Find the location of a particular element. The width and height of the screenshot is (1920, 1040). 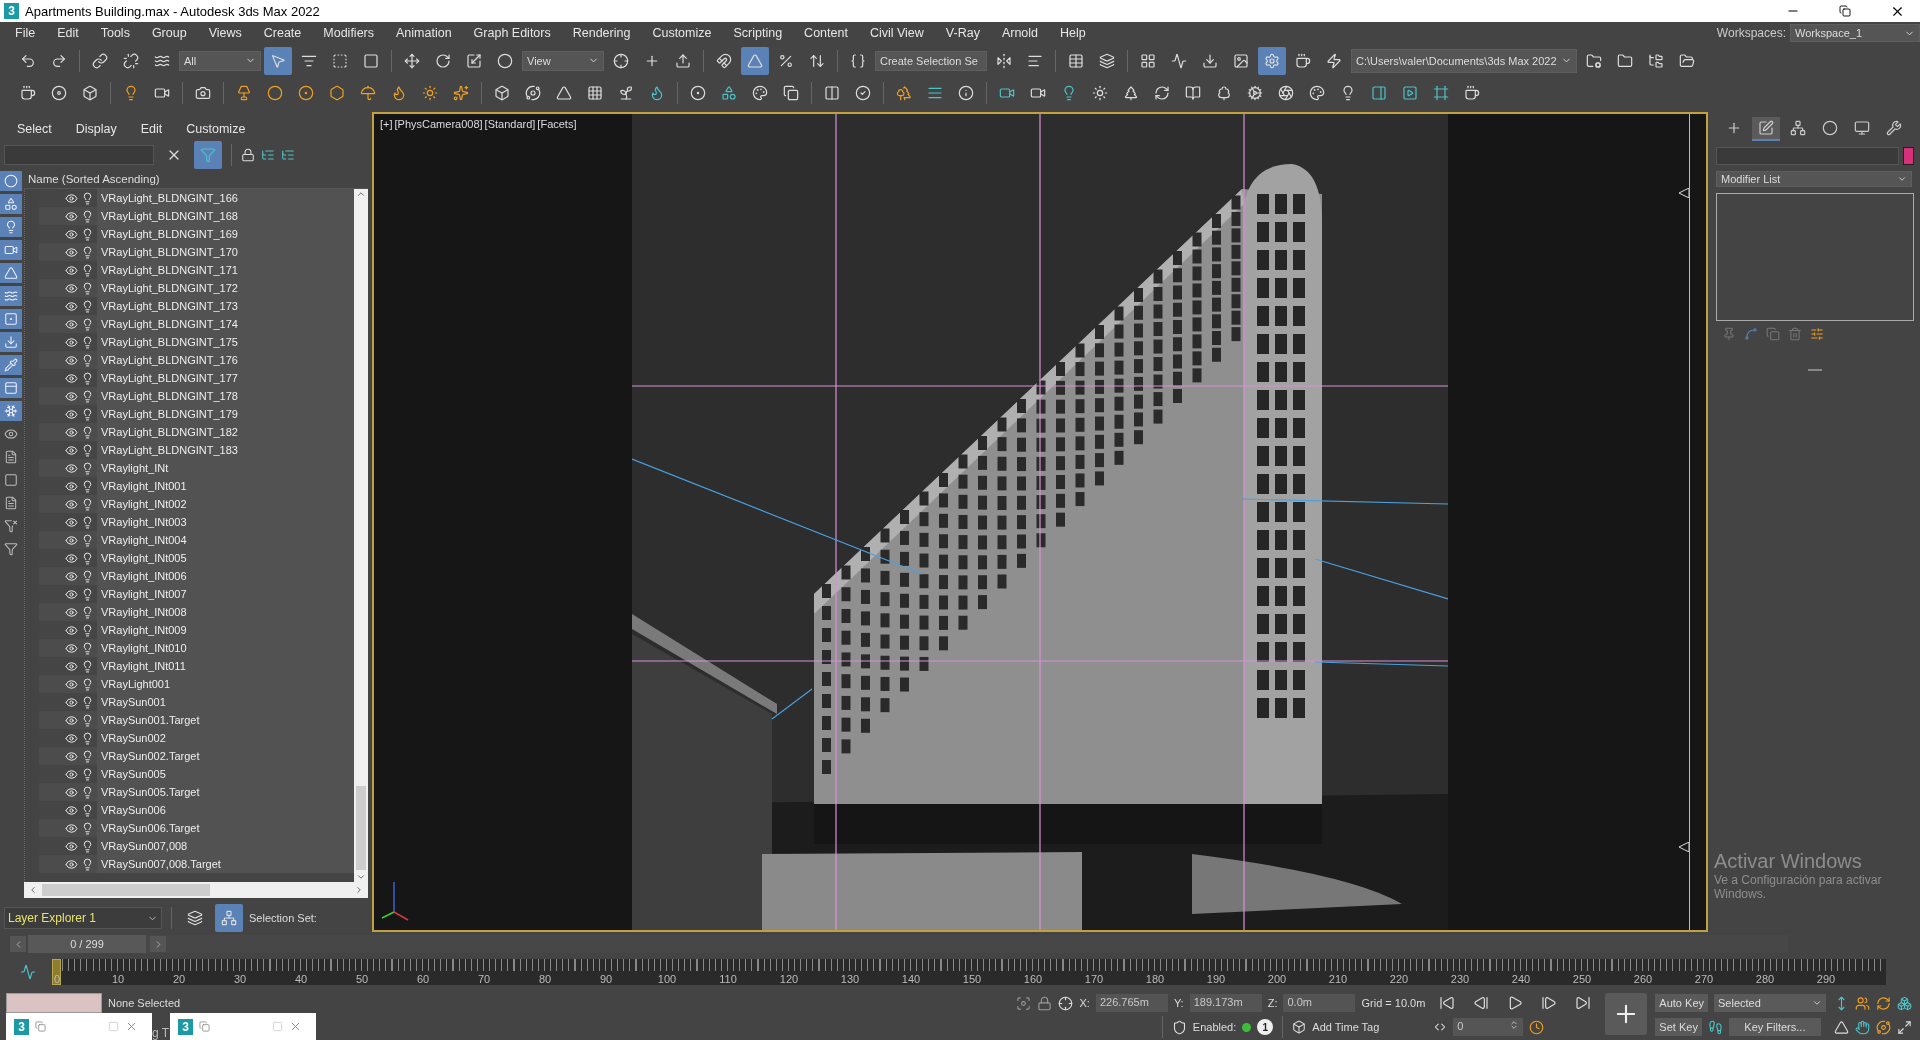

activation-title: Activar Windows is located at coordinates (1788, 861).